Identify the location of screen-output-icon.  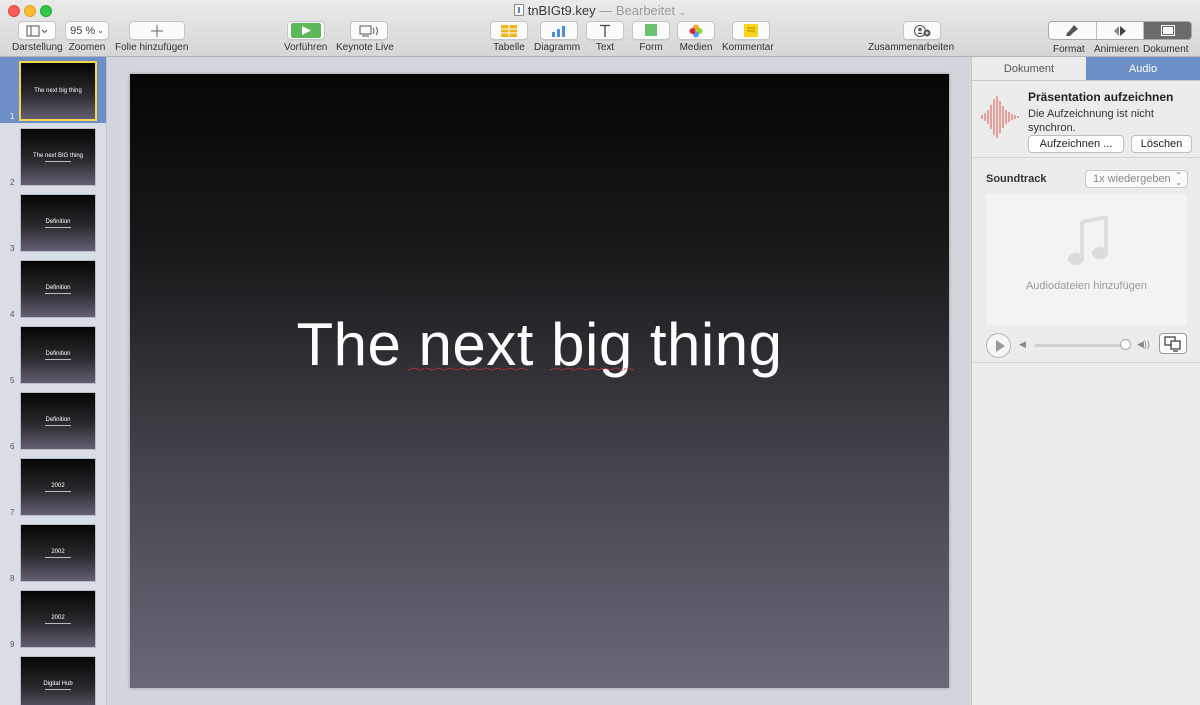
(1172, 344).